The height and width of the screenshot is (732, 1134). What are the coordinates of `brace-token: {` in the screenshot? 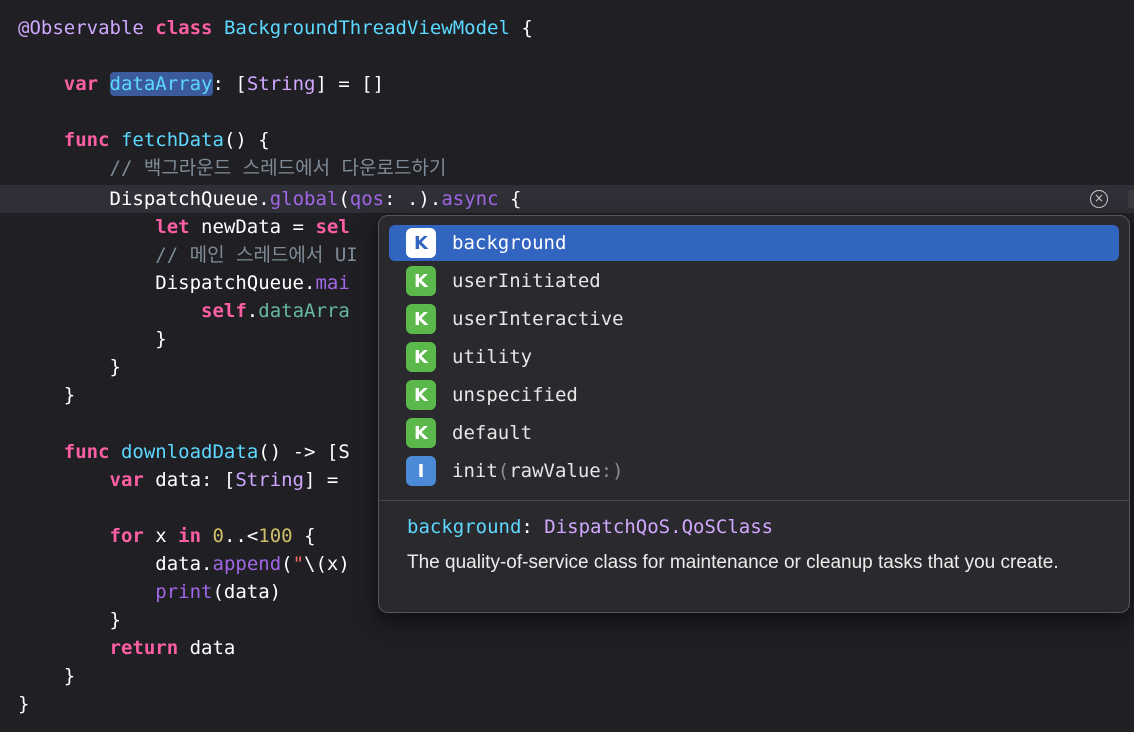 It's located at (510, 199).